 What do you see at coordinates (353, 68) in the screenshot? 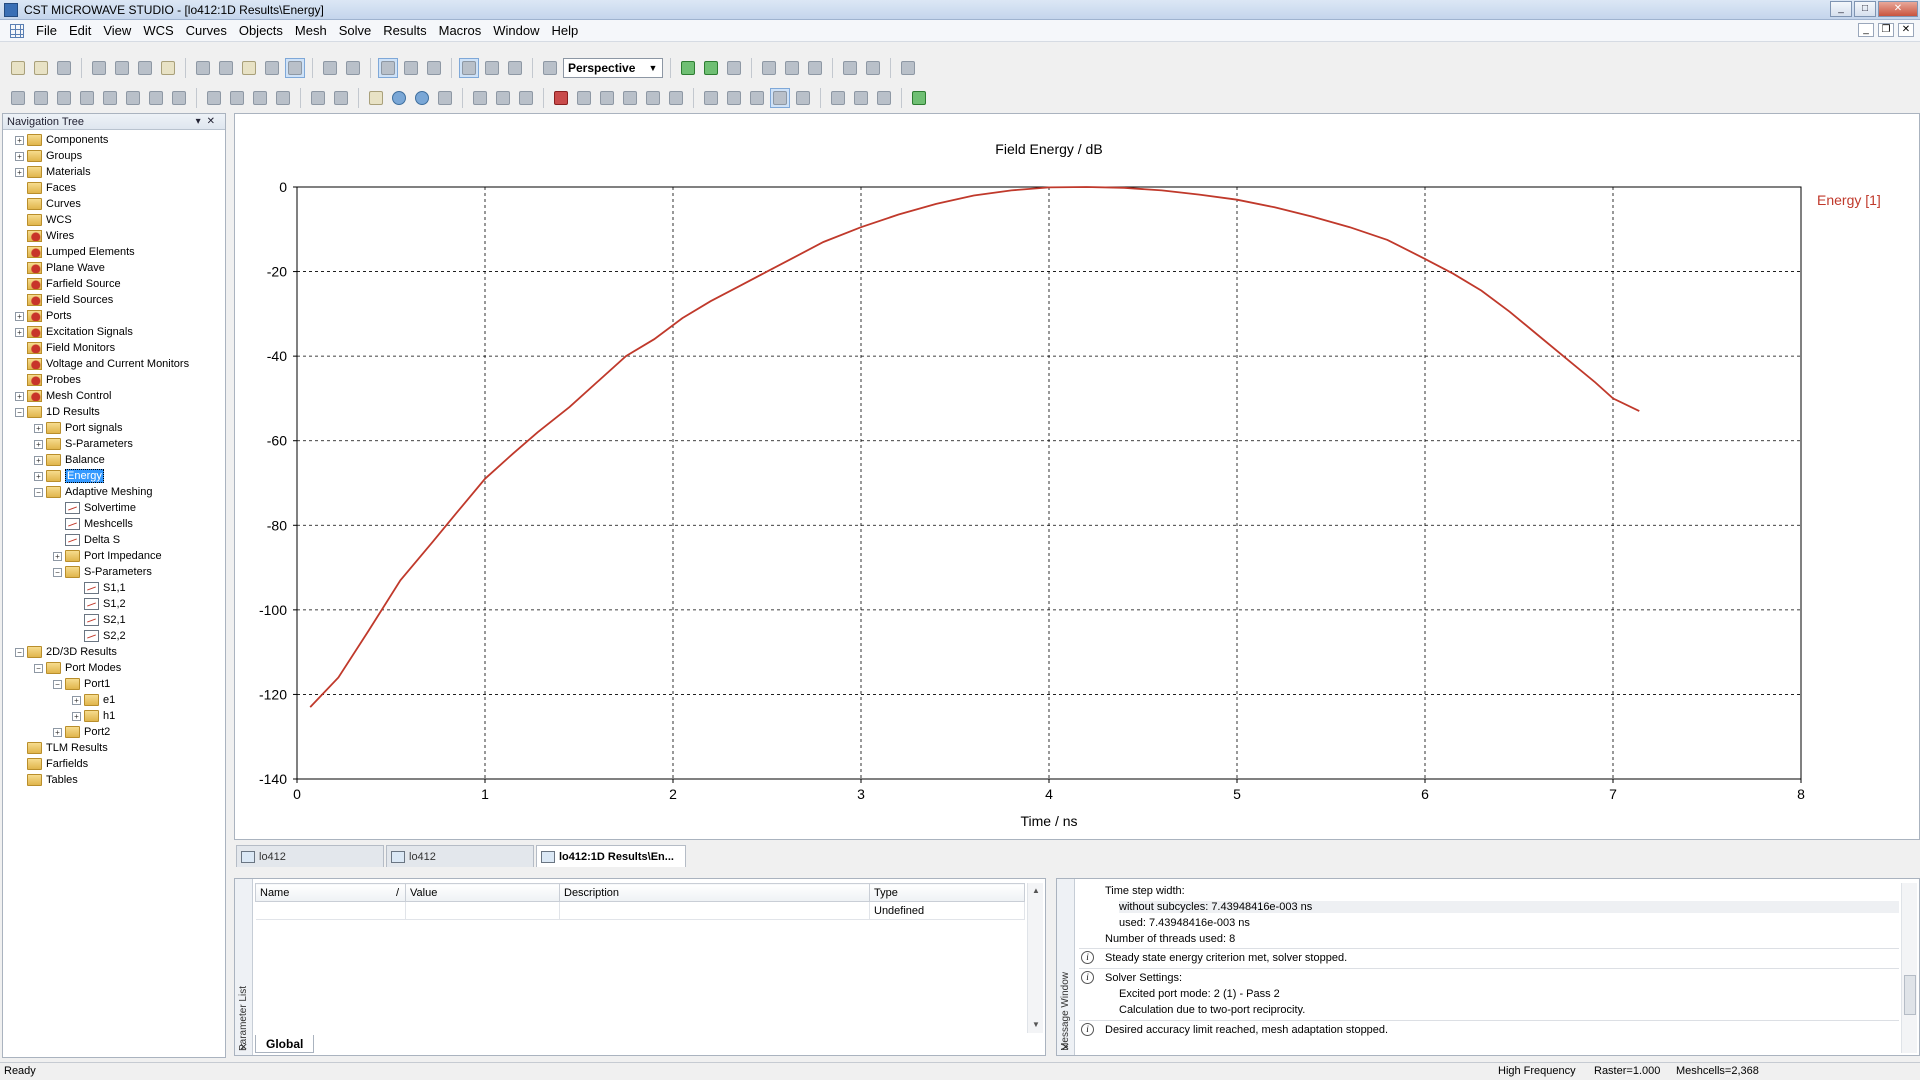
I see `zoom-fit-icon` at bounding box center [353, 68].